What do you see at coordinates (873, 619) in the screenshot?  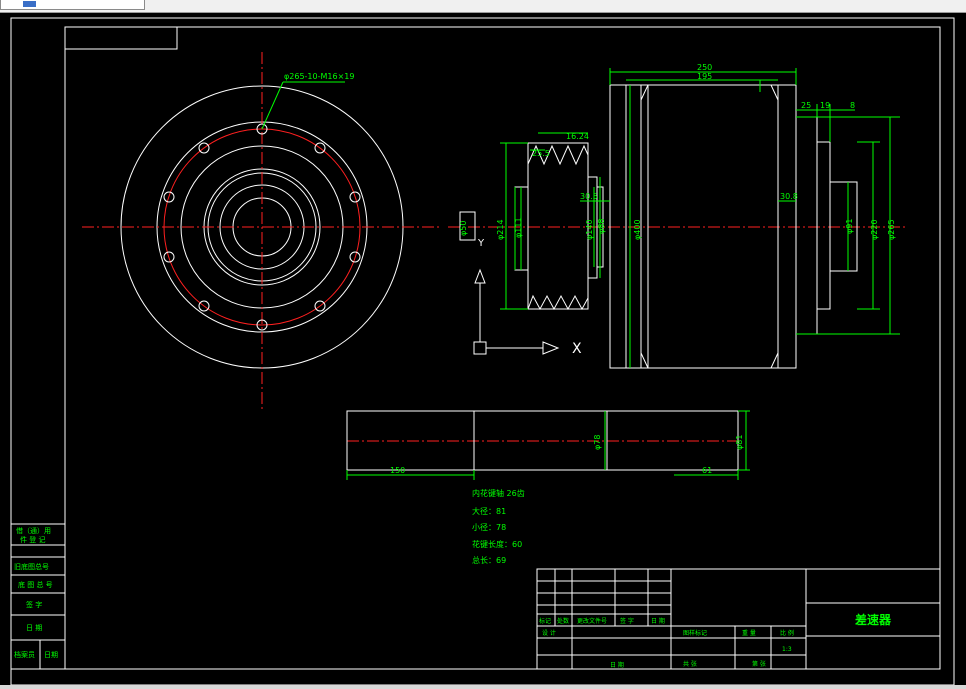 I see `drawing-title: 差速器` at bounding box center [873, 619].